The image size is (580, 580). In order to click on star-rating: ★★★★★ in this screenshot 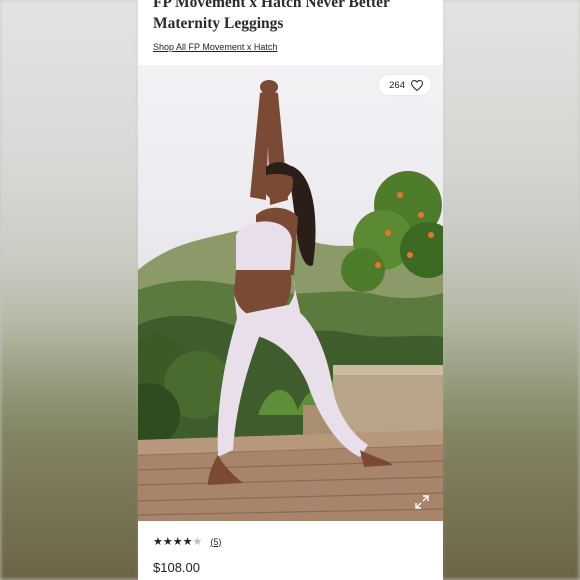, I will do `click(177, 541)`.